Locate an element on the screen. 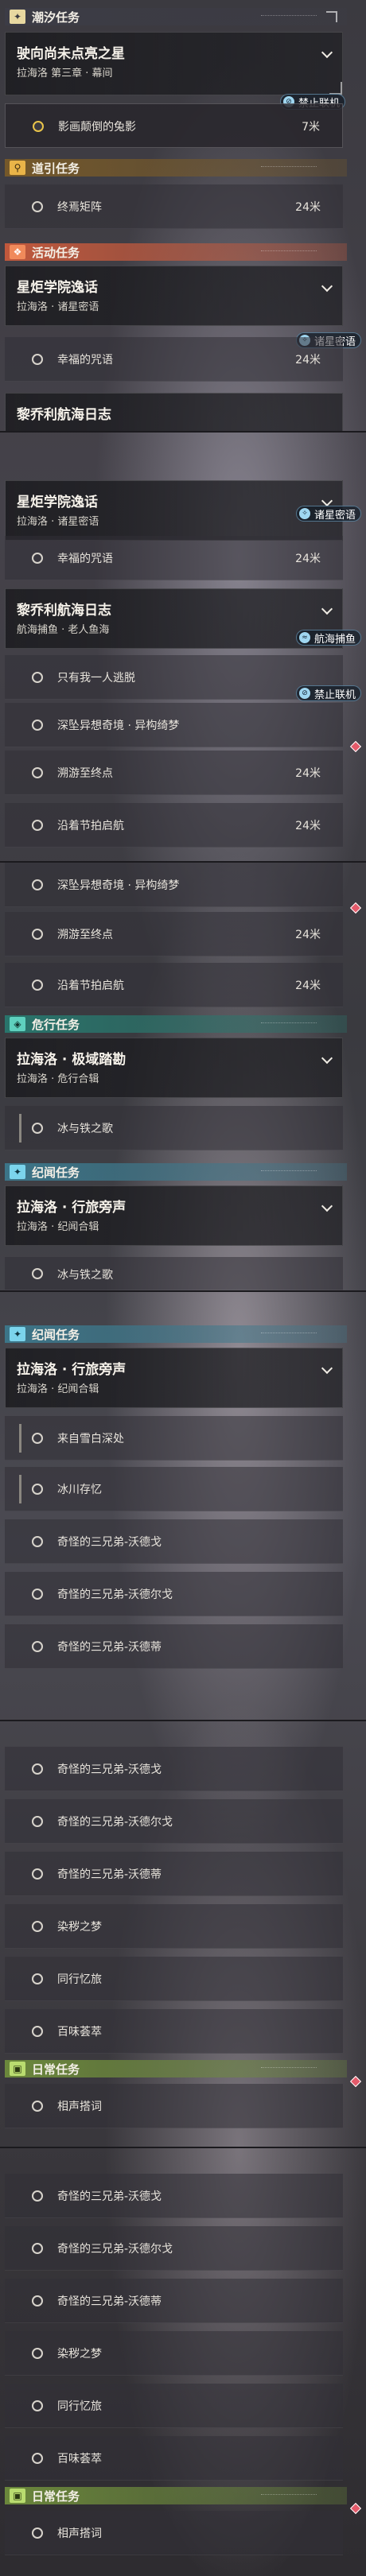 This screenshot has height=2576, width=366. location-pin-icon: ⚲ is located at coordinates (17, 168).